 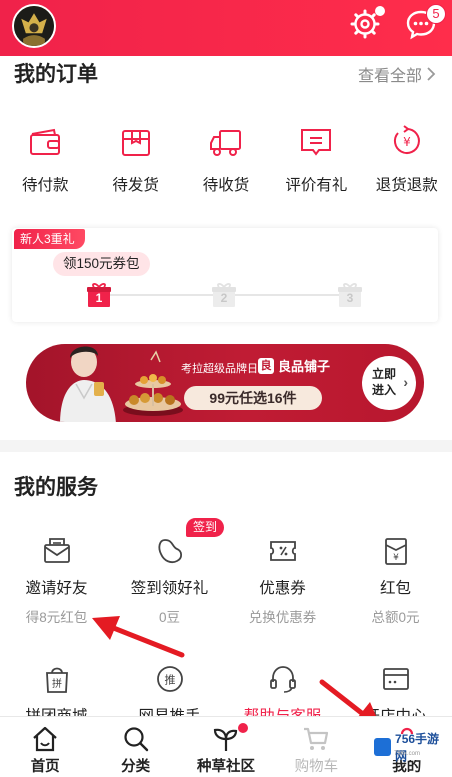 What do you see at coordinates (389, 76) in the screenshot?
I see `view-all-label: 查看全部` at bounding box center [389, 76].